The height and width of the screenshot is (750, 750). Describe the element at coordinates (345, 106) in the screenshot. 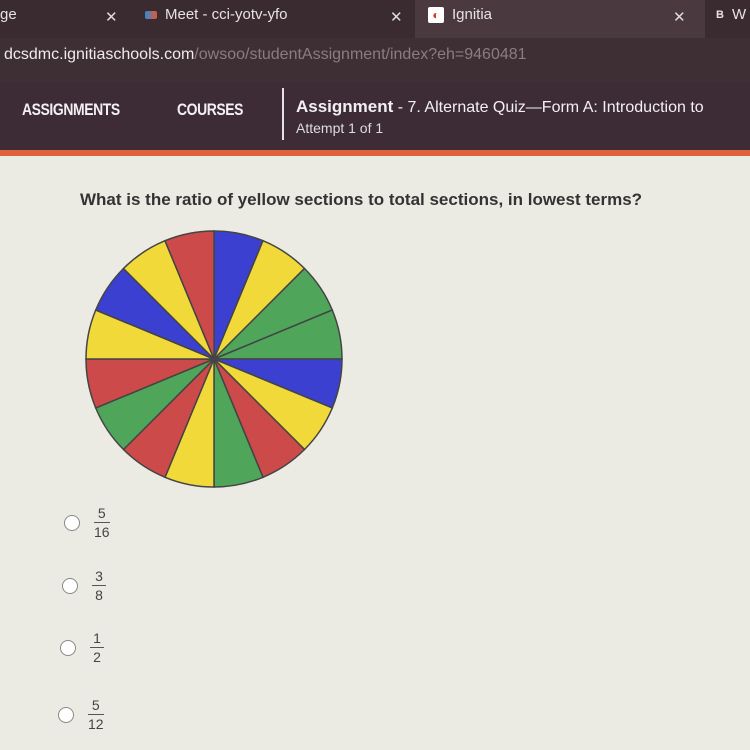

I see `assignment-label: Assignment` at that location.